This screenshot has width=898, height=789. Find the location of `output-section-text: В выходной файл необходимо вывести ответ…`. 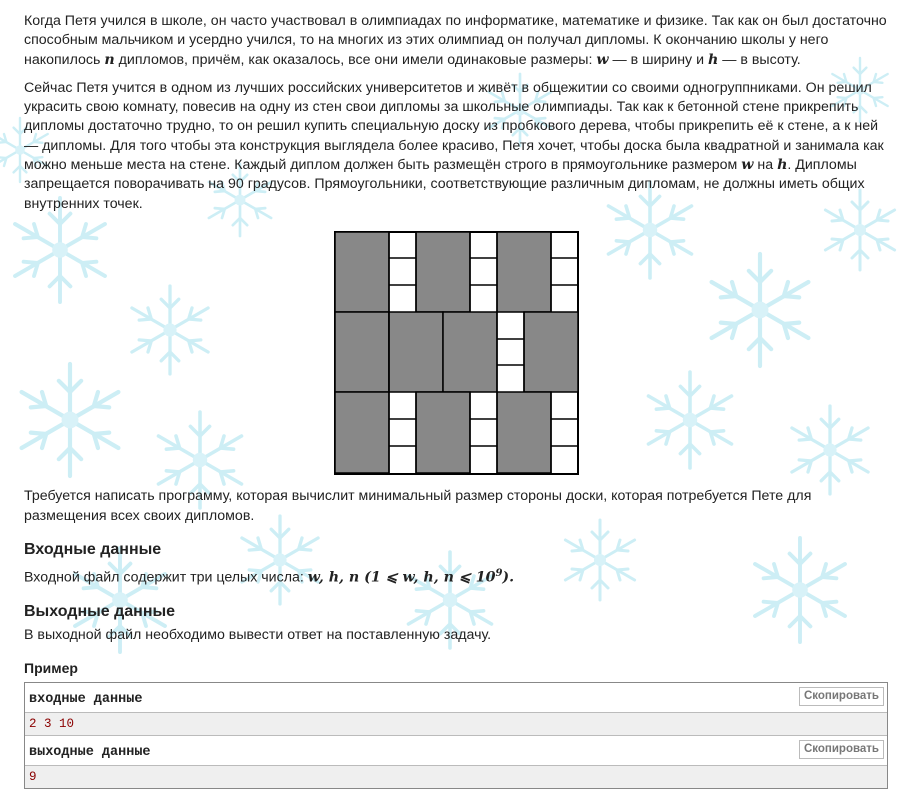

output-section-text: В выходной файл необходимо вывести ответ… is located at coordinates (258, 634).